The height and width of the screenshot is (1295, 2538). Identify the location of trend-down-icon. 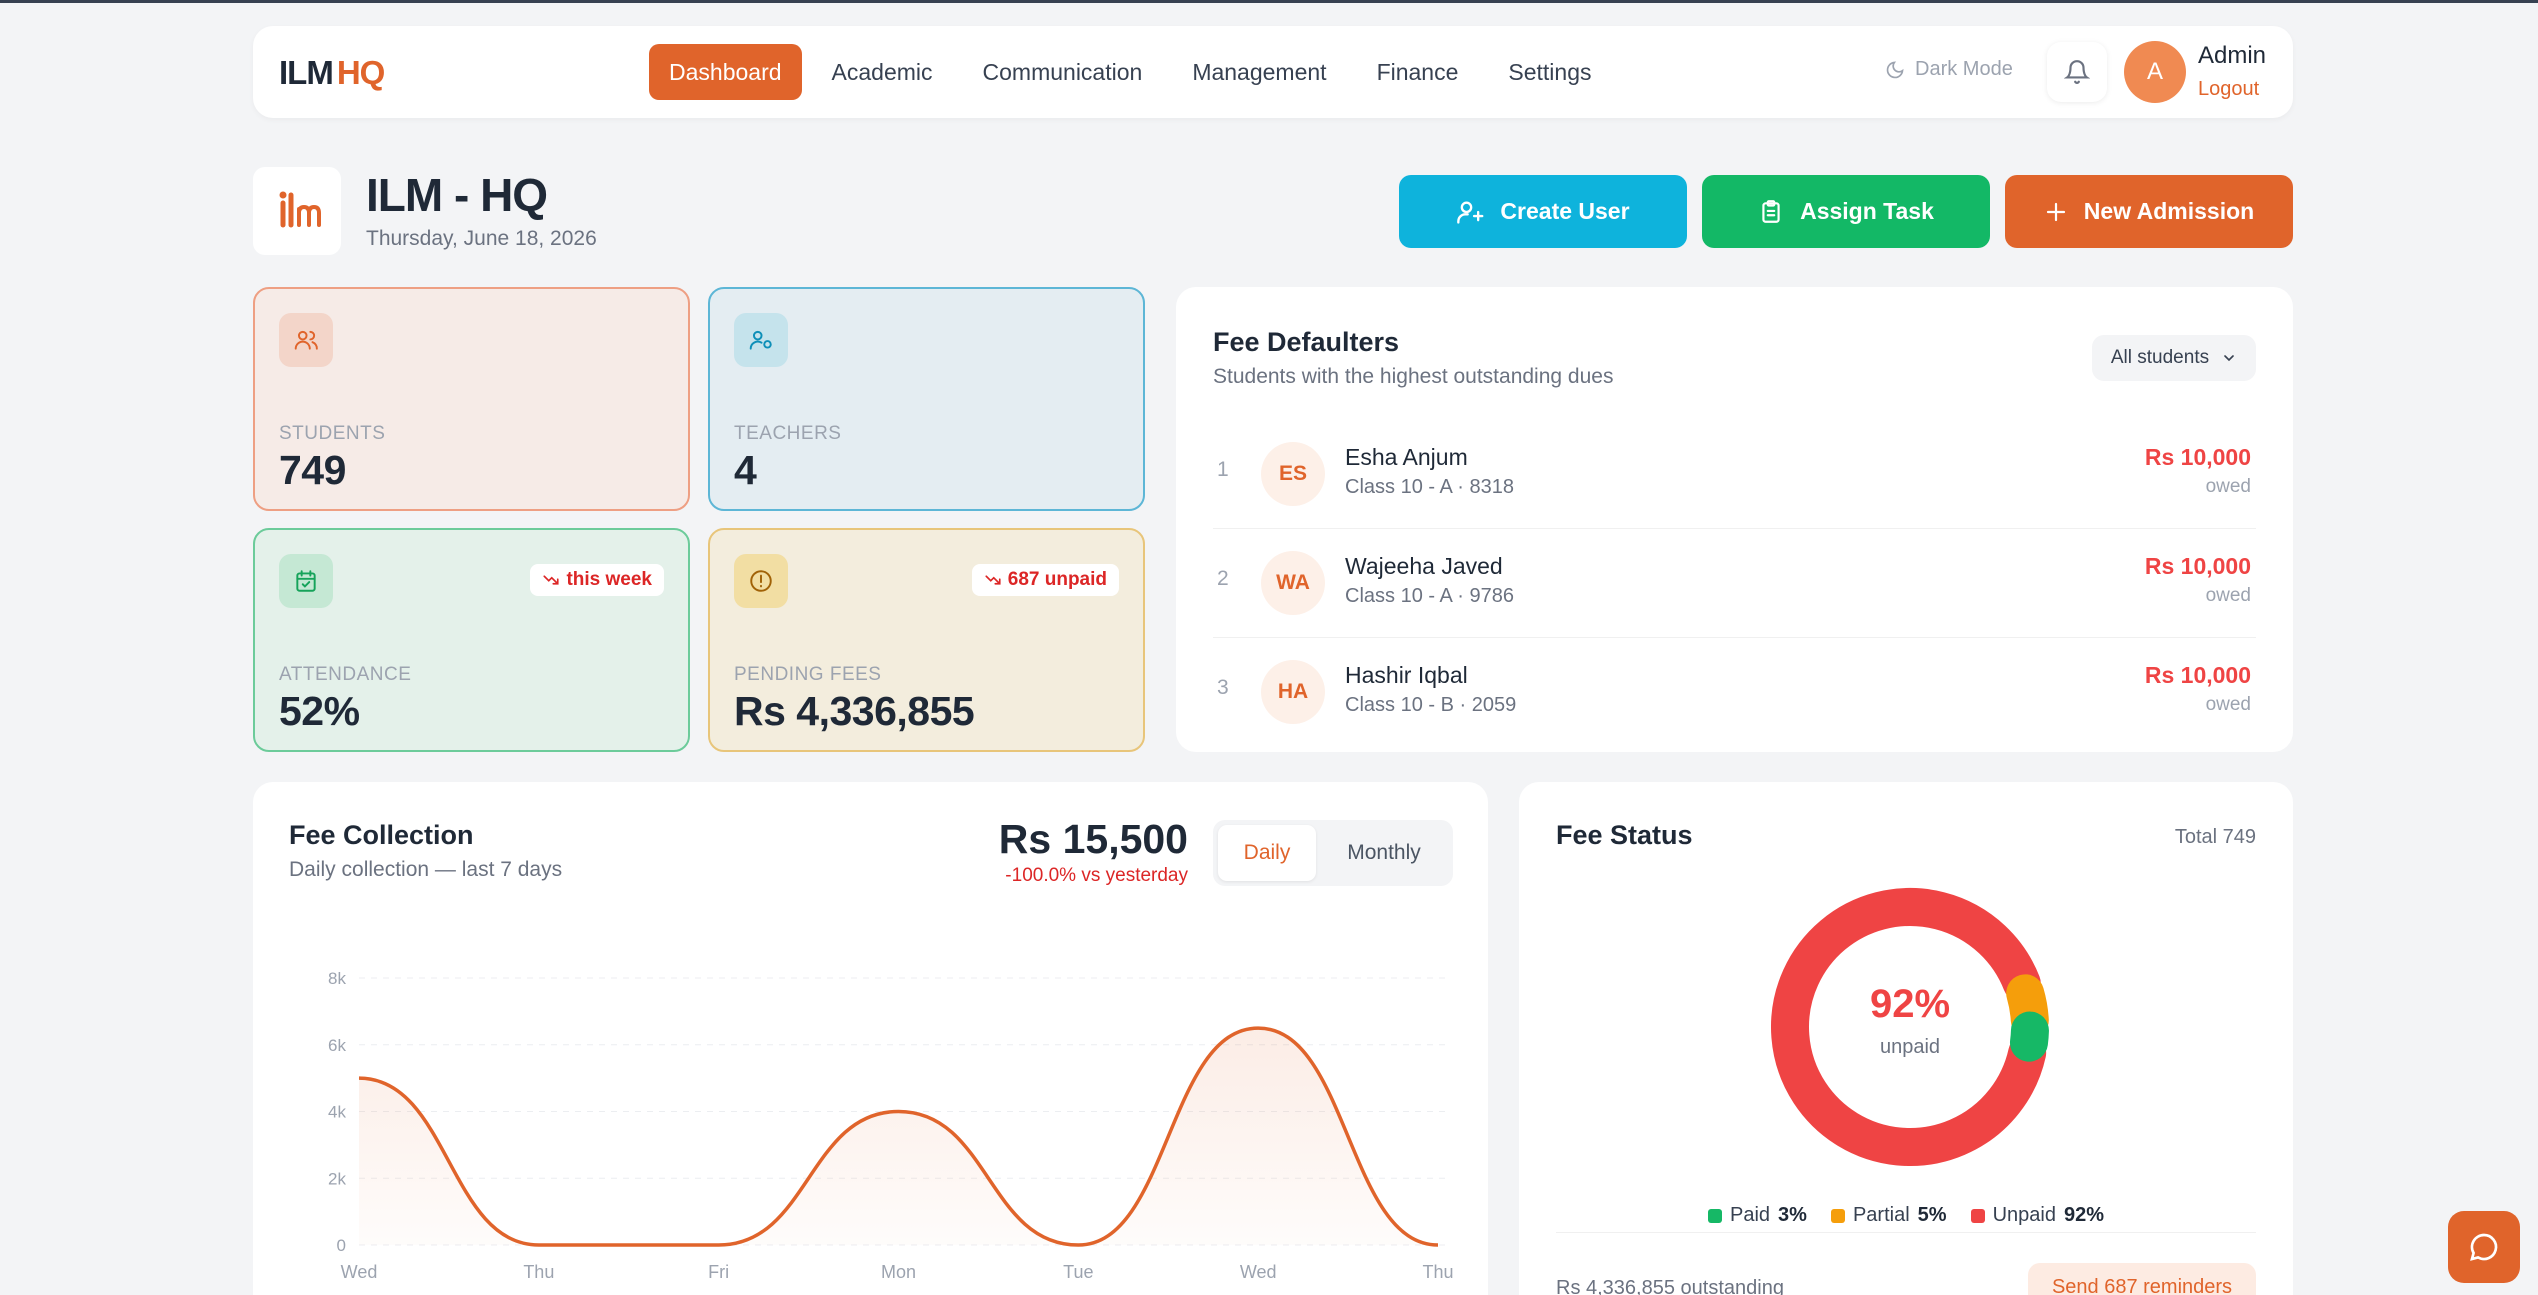
(551, 580).